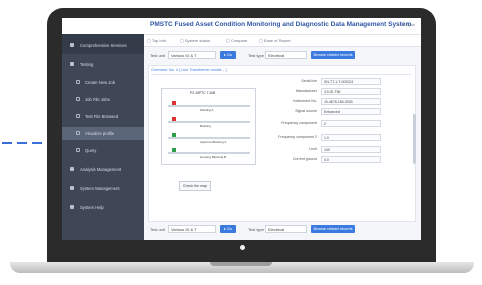 The height and width of the screenshot is (285, 482). I want to click on info-row: Frequency component 2 1.0, so click(329, 138).